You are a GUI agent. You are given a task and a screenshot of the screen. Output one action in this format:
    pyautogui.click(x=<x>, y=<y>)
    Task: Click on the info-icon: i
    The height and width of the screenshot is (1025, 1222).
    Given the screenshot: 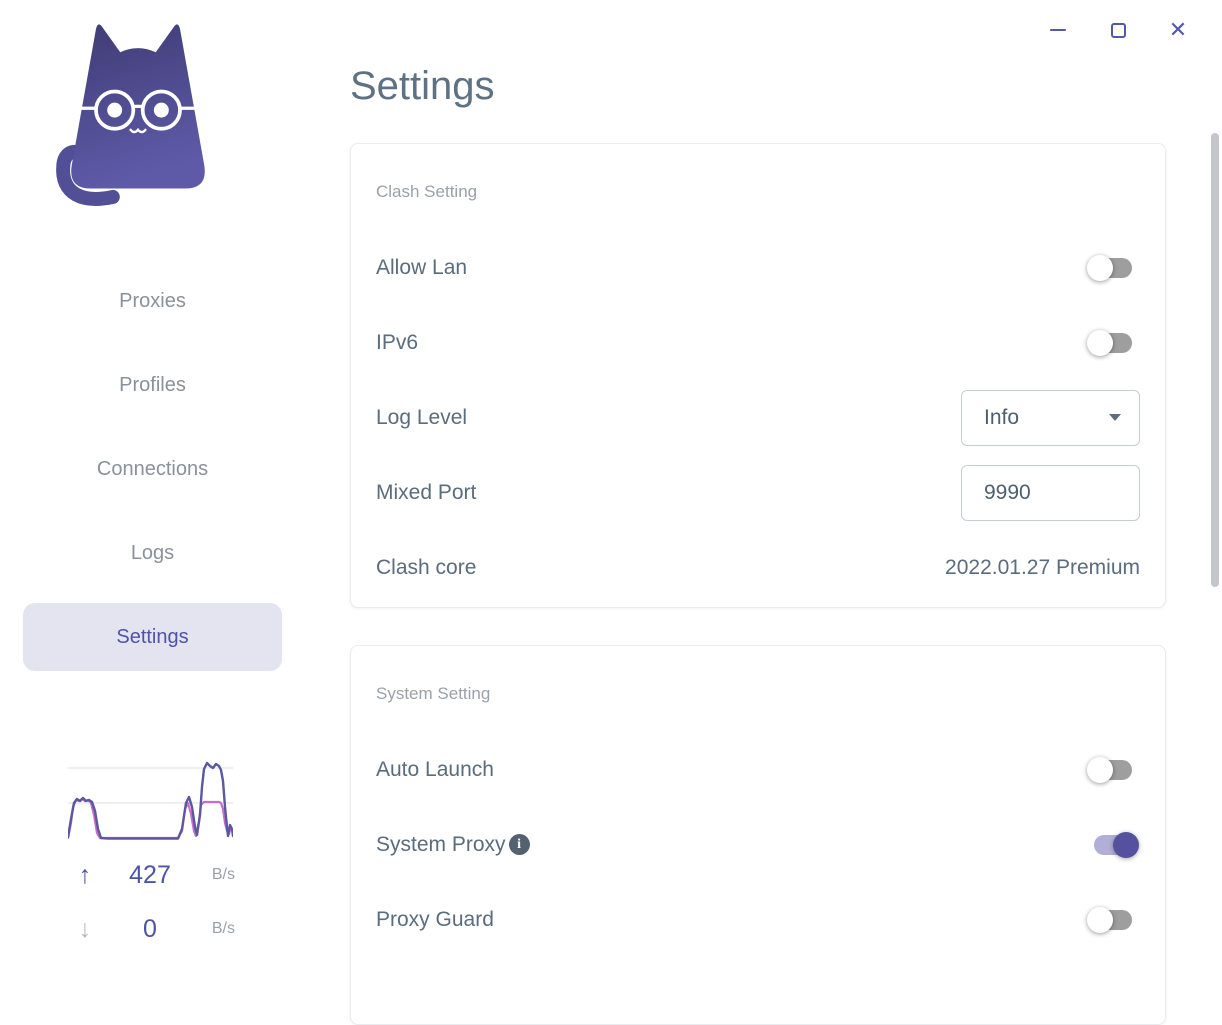 What is the action you would take?
    pyautogui.click(x=519, y=844)
    